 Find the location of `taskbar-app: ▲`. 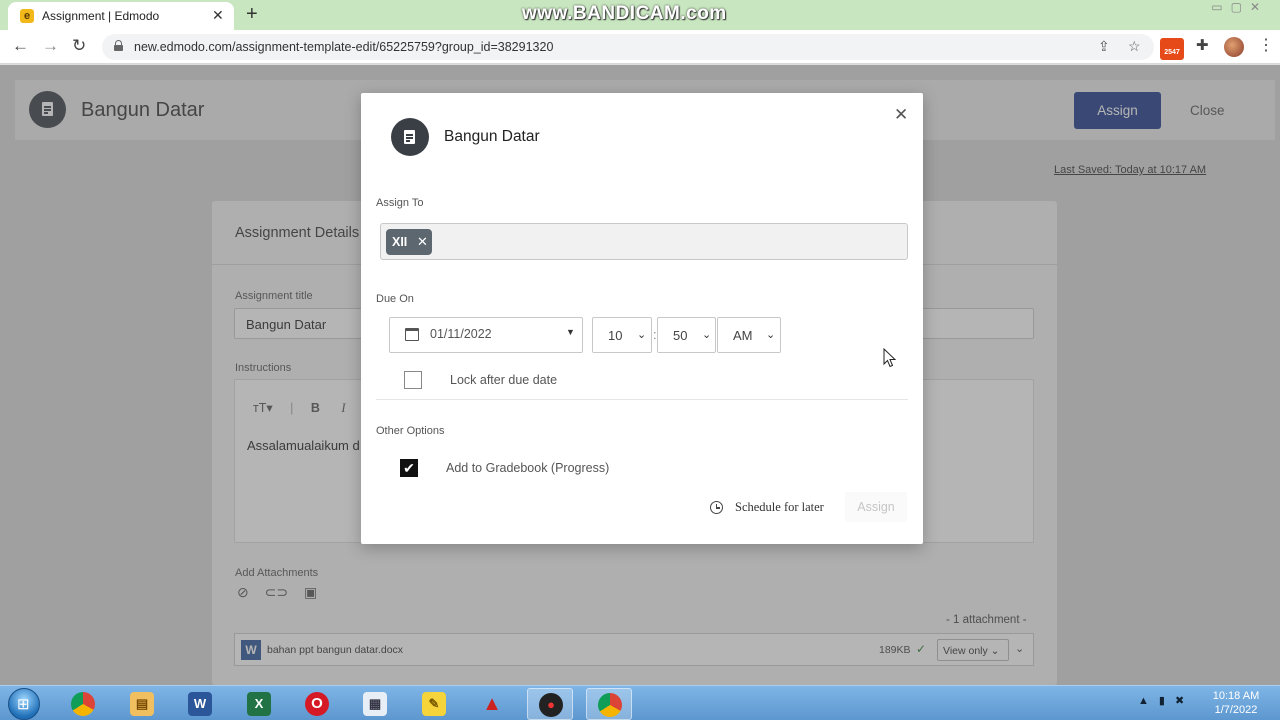

taskbar-app: ▲ is located at coordinates (492, 704).